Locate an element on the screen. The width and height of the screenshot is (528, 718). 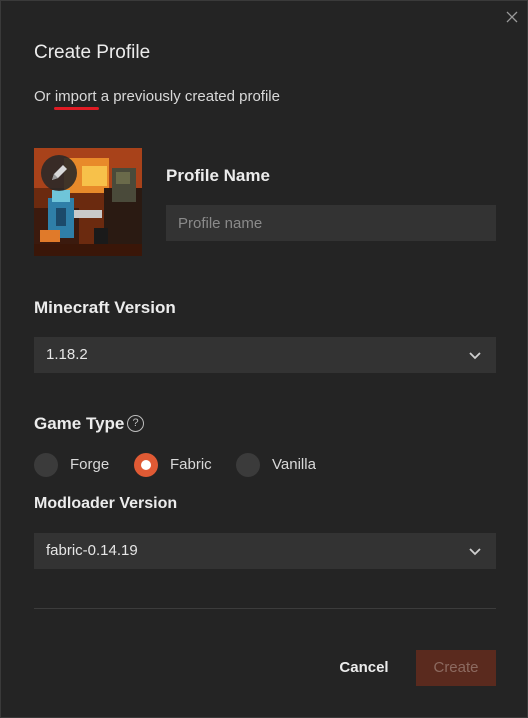
profile-icon-picker is located at coordinates (88, 202).